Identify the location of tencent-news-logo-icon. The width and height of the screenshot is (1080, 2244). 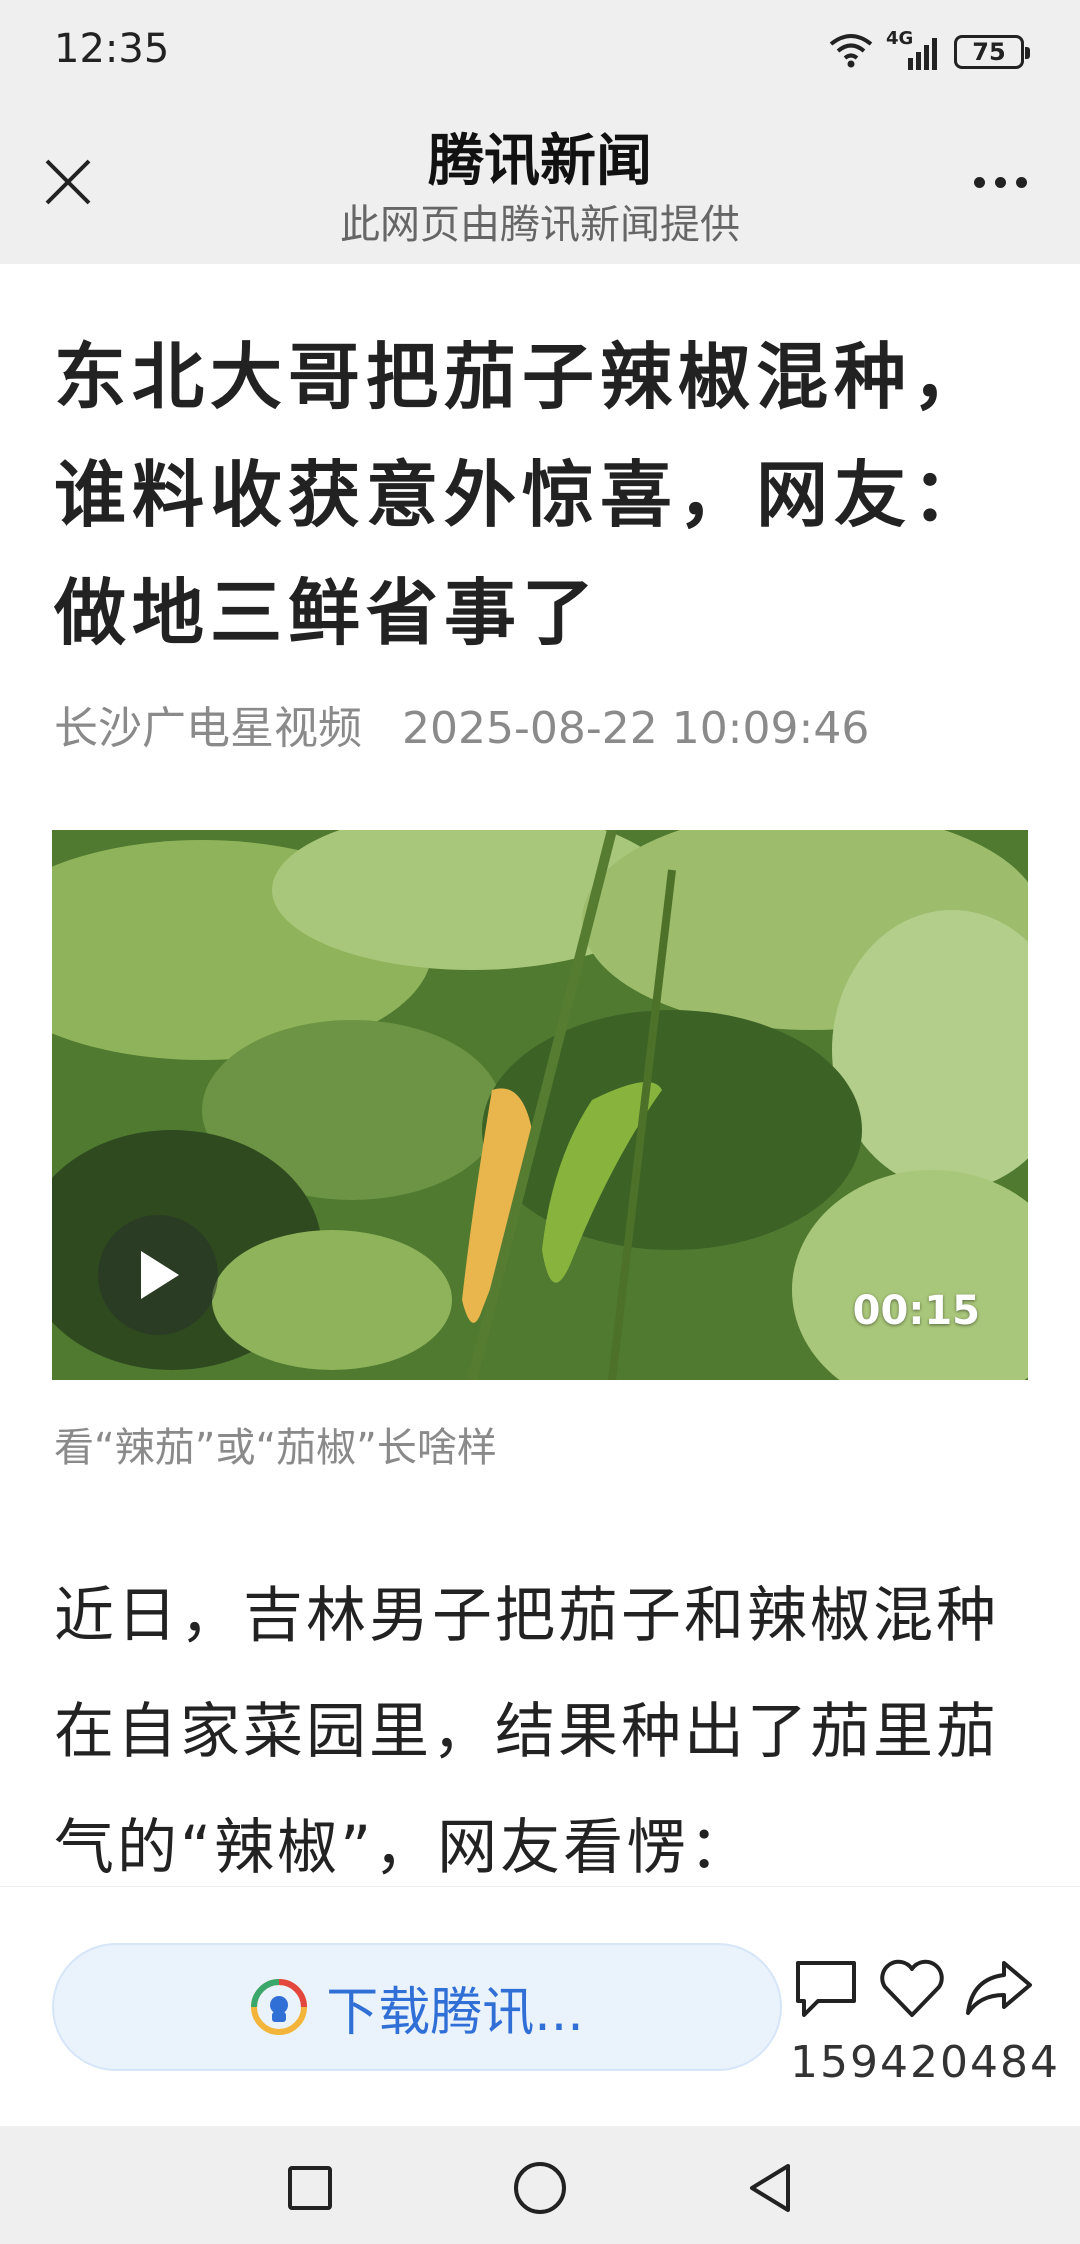
(279, 2007).